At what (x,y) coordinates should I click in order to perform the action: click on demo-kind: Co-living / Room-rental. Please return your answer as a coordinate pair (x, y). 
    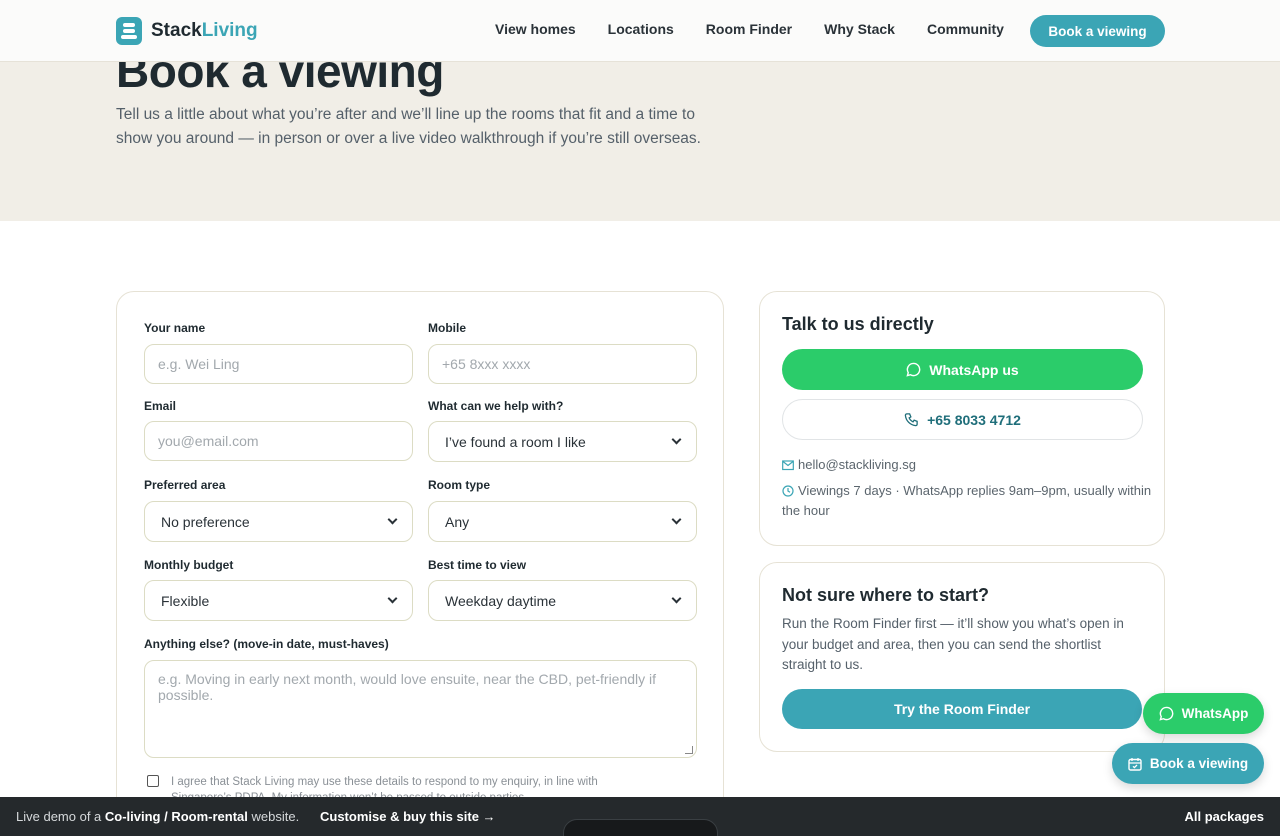
    Looking at the image, I should click on (176, 816).